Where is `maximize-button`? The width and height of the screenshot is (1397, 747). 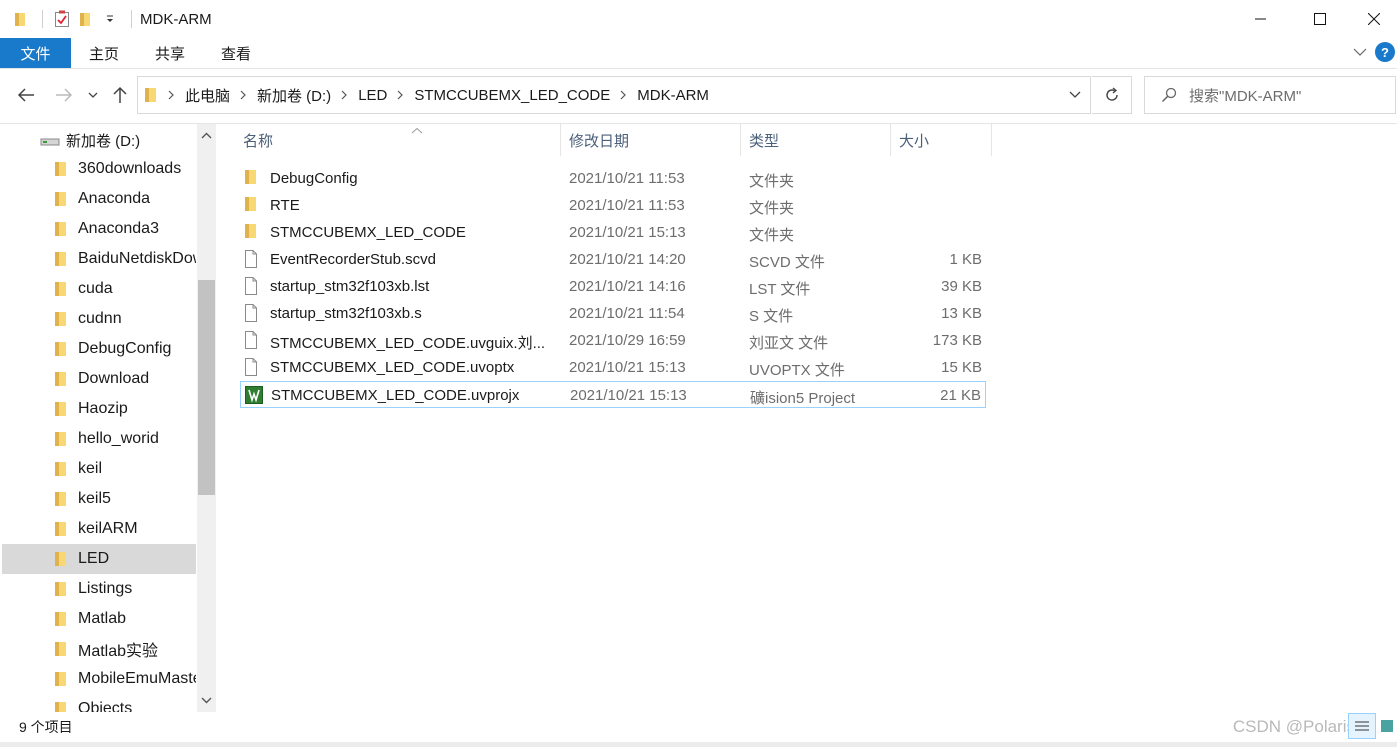 maximize-button is located at coordinates (1320, 19).